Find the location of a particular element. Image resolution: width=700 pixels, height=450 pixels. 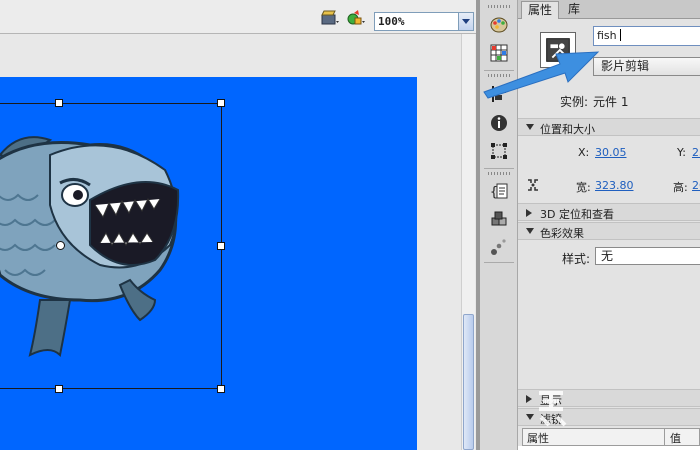

motion-presets-icon is located at coordinates (499, 247).